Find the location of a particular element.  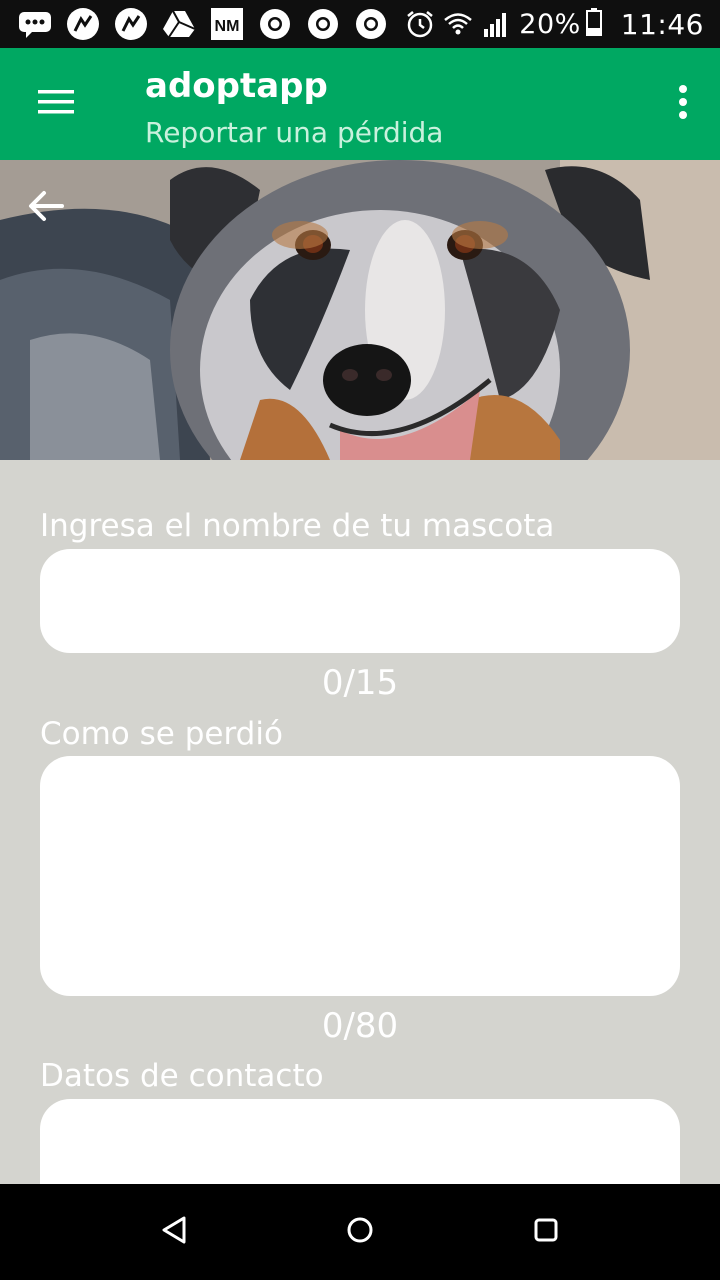

nav-home-button is located at coordinates (360, 1232).